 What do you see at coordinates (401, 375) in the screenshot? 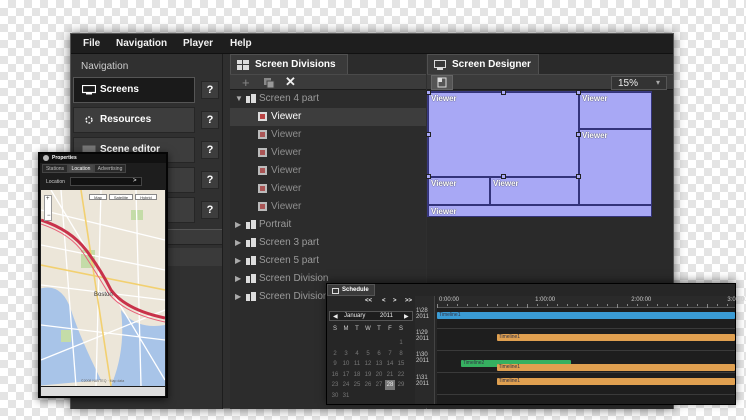
I see `calendar-day: 22` at bounding box center [401, 375].